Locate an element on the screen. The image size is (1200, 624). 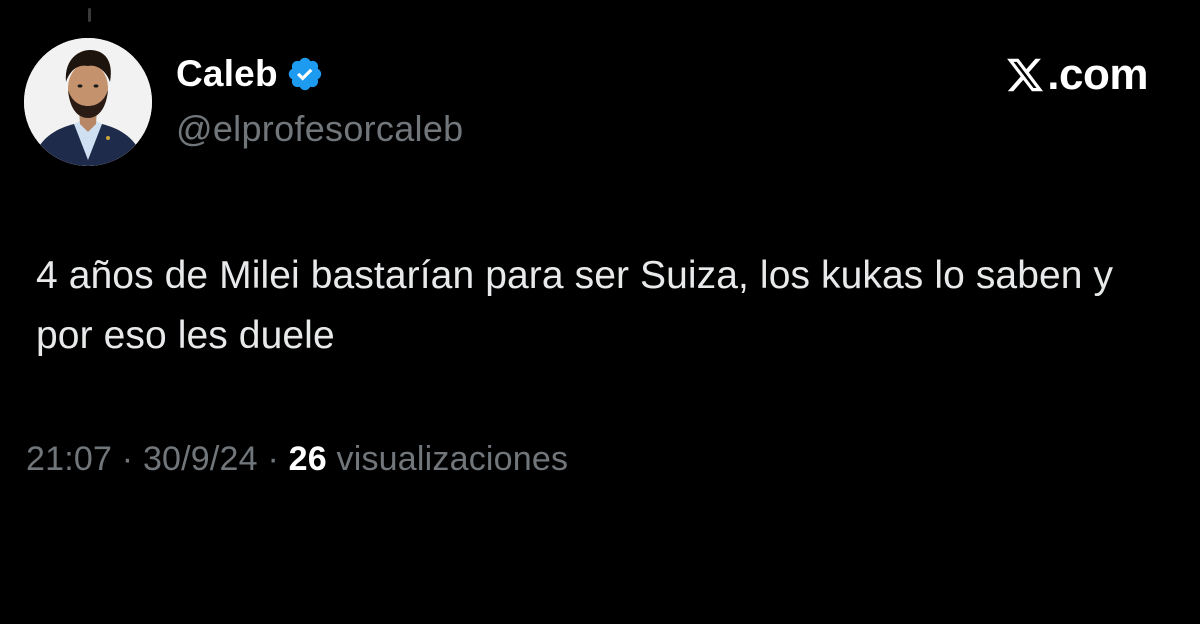
top-indicator is located at coordinates (89, 15).